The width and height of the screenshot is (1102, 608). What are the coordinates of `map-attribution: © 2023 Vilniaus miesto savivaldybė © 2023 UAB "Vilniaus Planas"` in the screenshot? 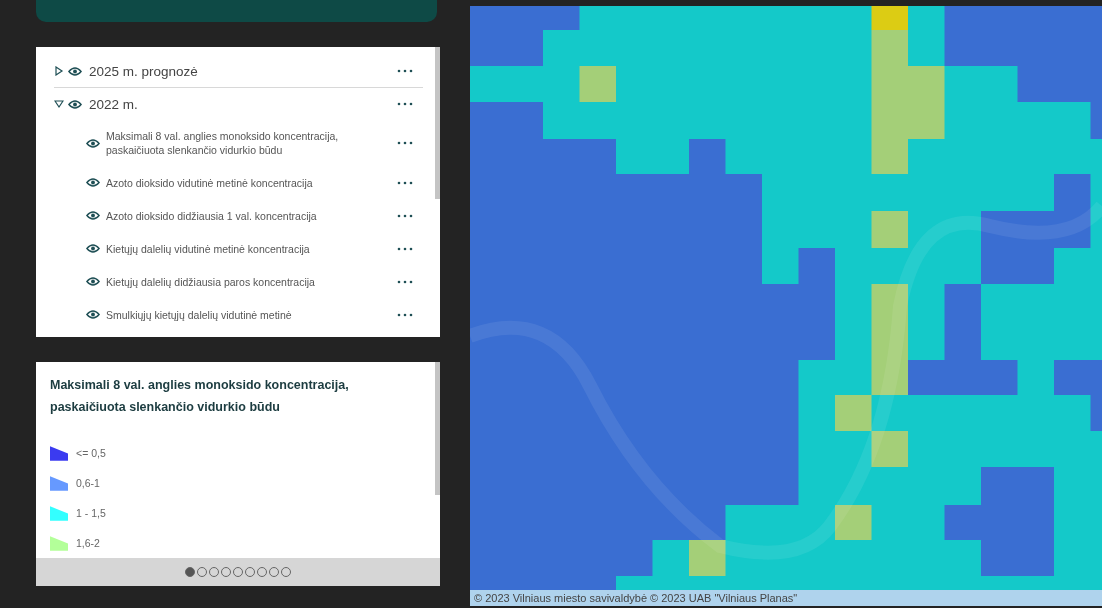 It's located at (786, 598).